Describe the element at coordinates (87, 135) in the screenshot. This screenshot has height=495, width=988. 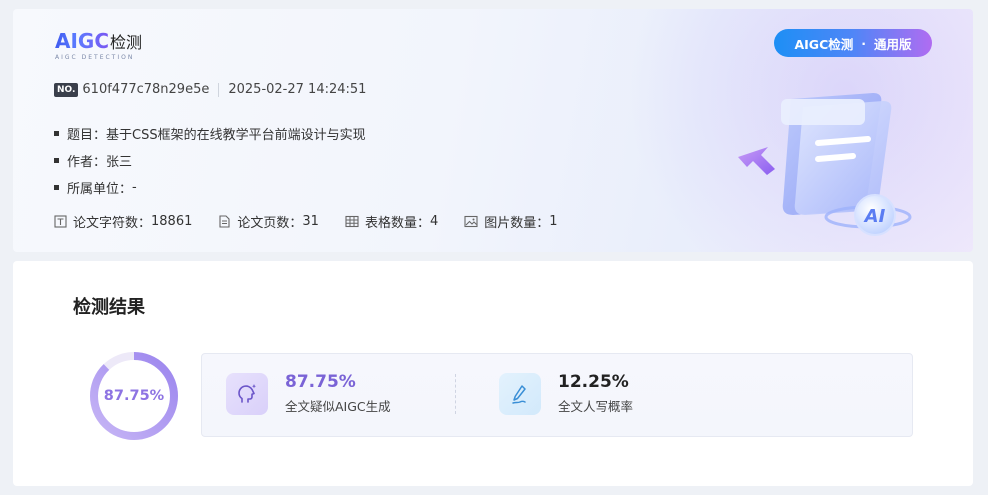
I see `info-label: 题目：` at that location.